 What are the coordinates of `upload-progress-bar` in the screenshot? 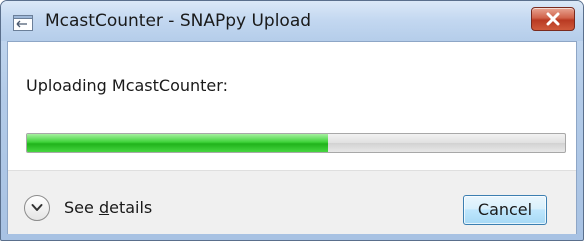 It's located at (296, 143).